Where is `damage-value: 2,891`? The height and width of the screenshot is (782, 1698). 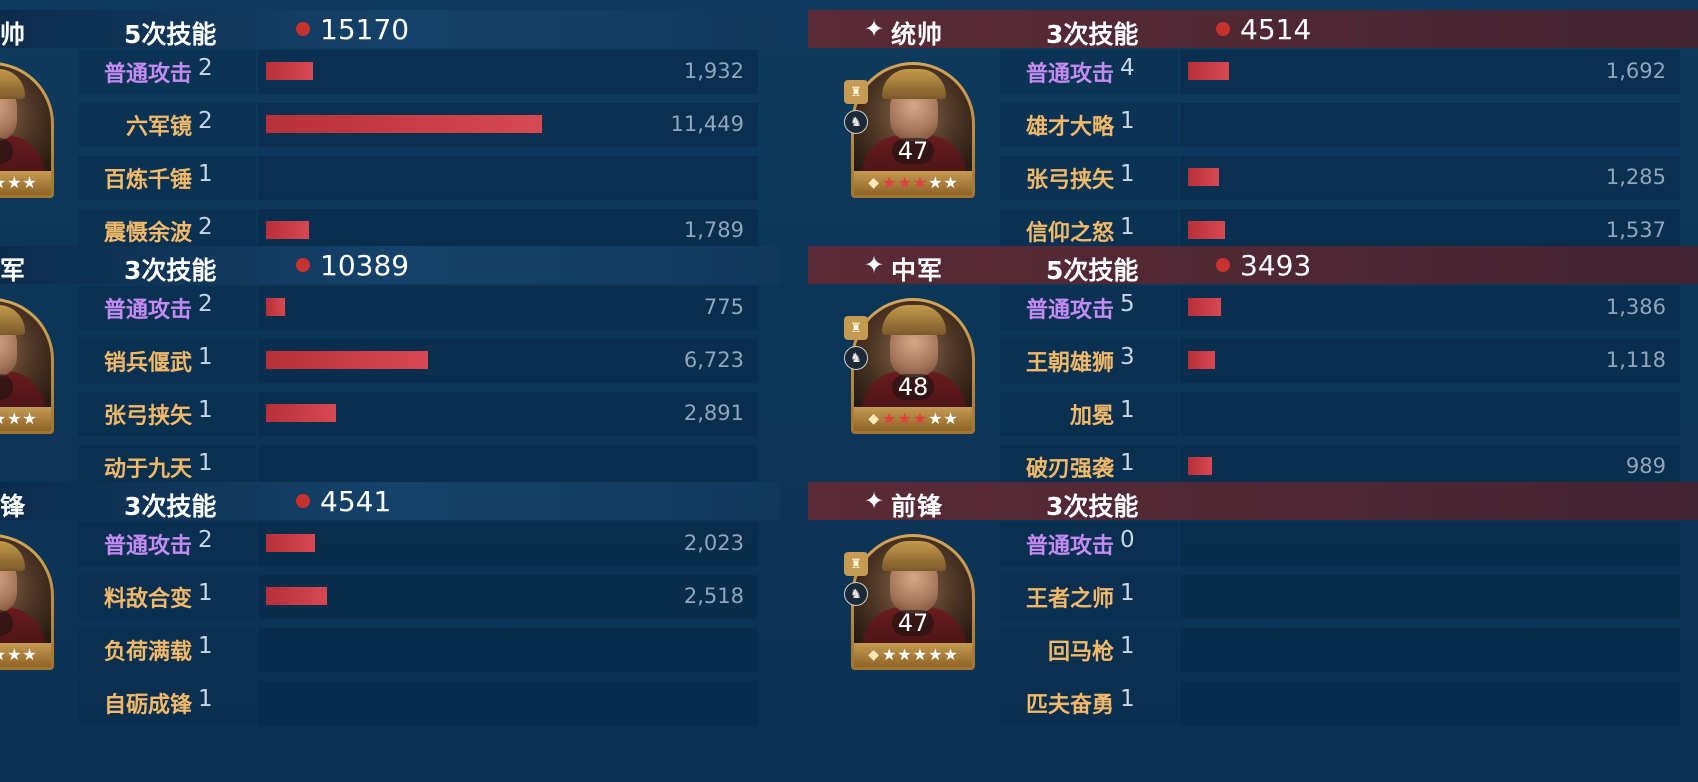 damage-value: 2,891 is located at coordinates (713, 413).